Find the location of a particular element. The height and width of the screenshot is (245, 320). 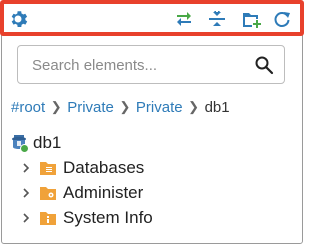

search-box is located at coordinates (151, 64).